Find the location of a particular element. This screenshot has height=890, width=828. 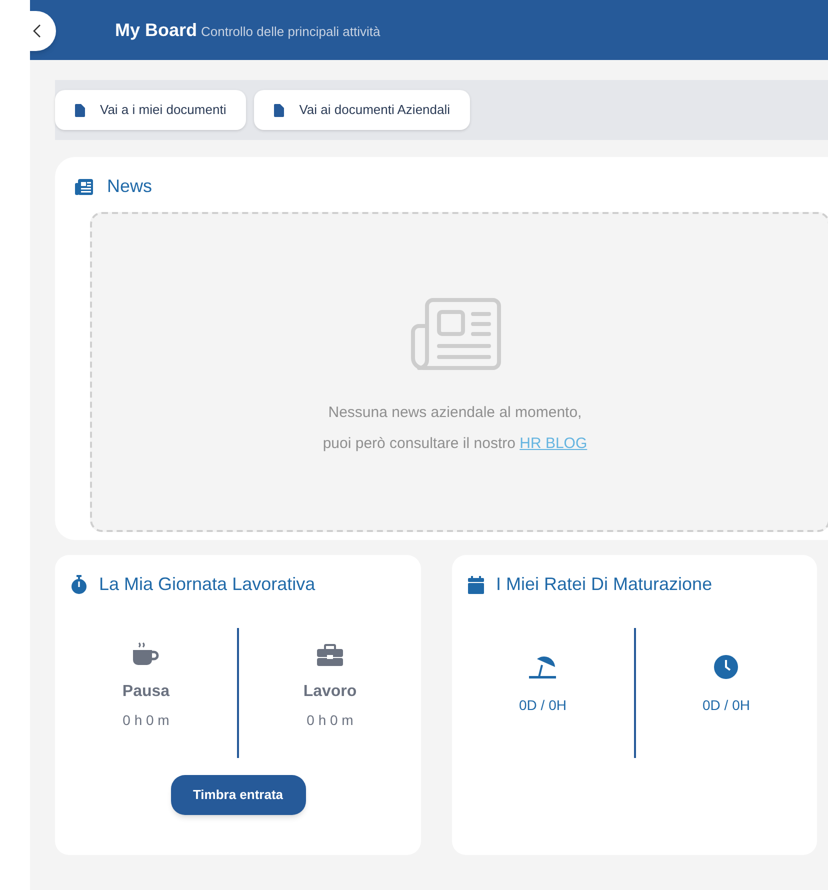

card-title: La Mia Giornata Lavorativa is located at coordinates (207, 584).